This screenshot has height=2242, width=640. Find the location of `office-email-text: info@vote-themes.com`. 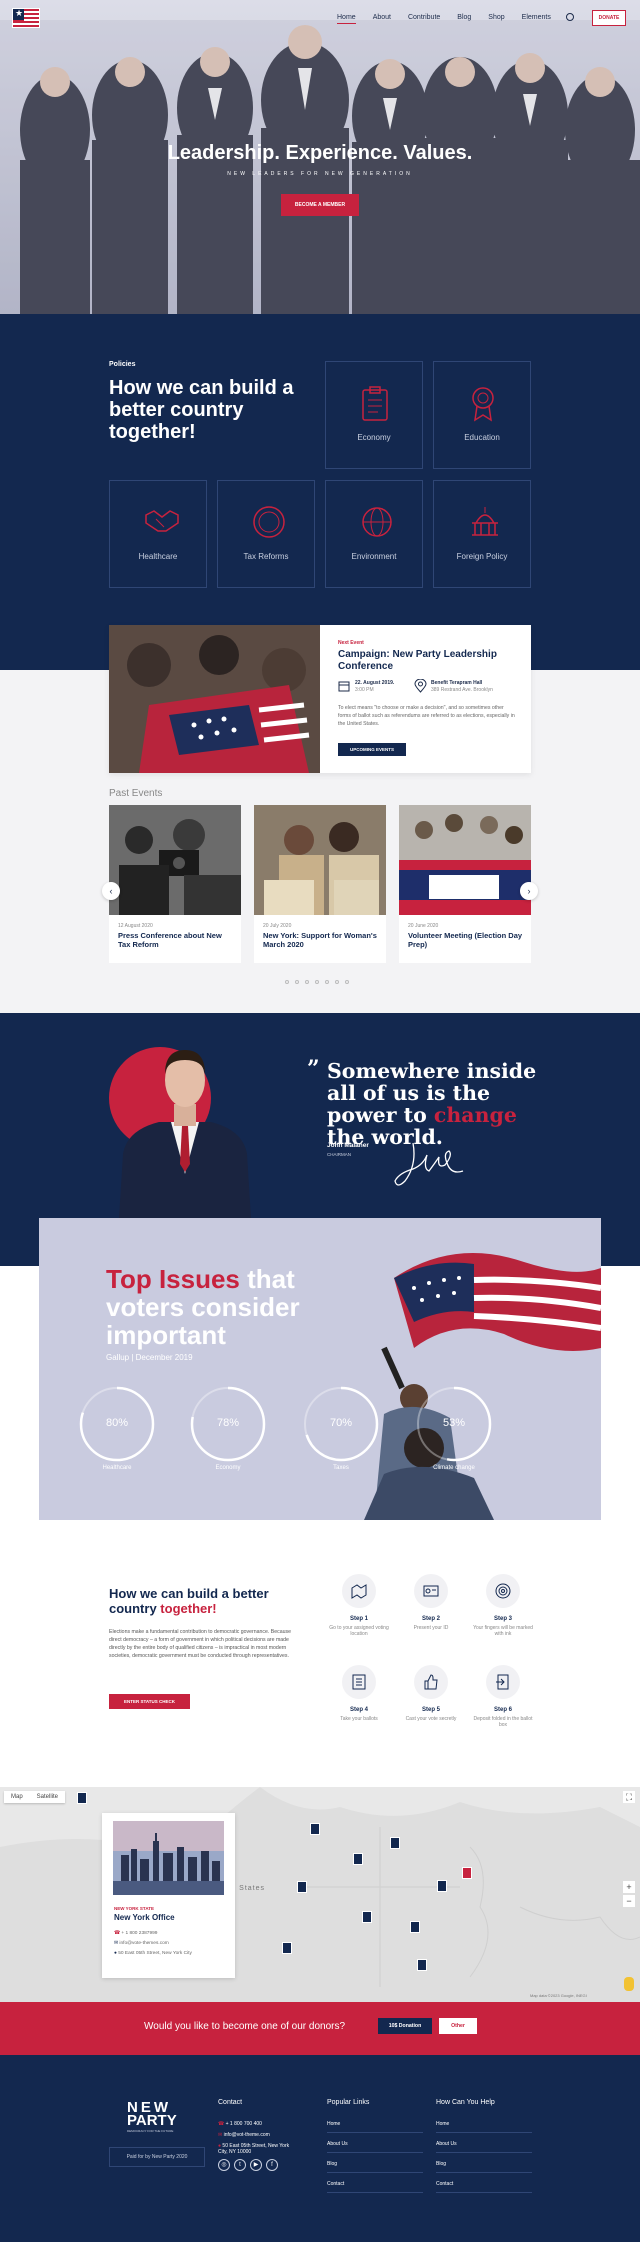

office-email-text: info@vote-themes.com is located at coordinates (144, 1943).